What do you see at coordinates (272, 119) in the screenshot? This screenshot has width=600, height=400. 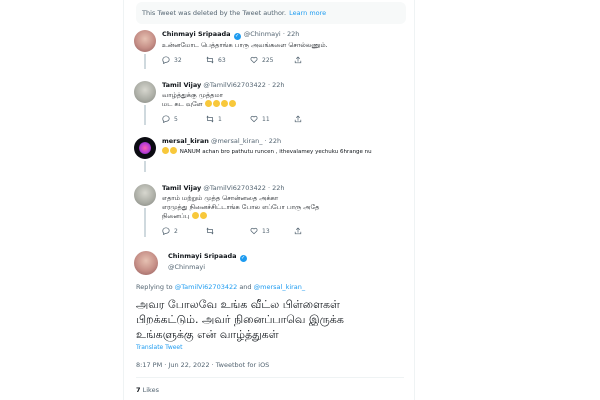 I see `like-button: 11` at bounding box center [272, 119].